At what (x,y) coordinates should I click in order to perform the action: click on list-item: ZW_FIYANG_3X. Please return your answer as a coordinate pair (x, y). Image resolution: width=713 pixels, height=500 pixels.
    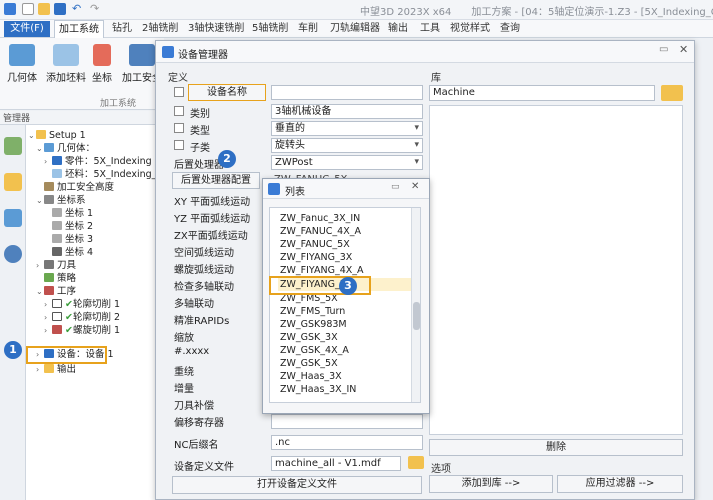
    Looking at the image, I should click on (348, 257).